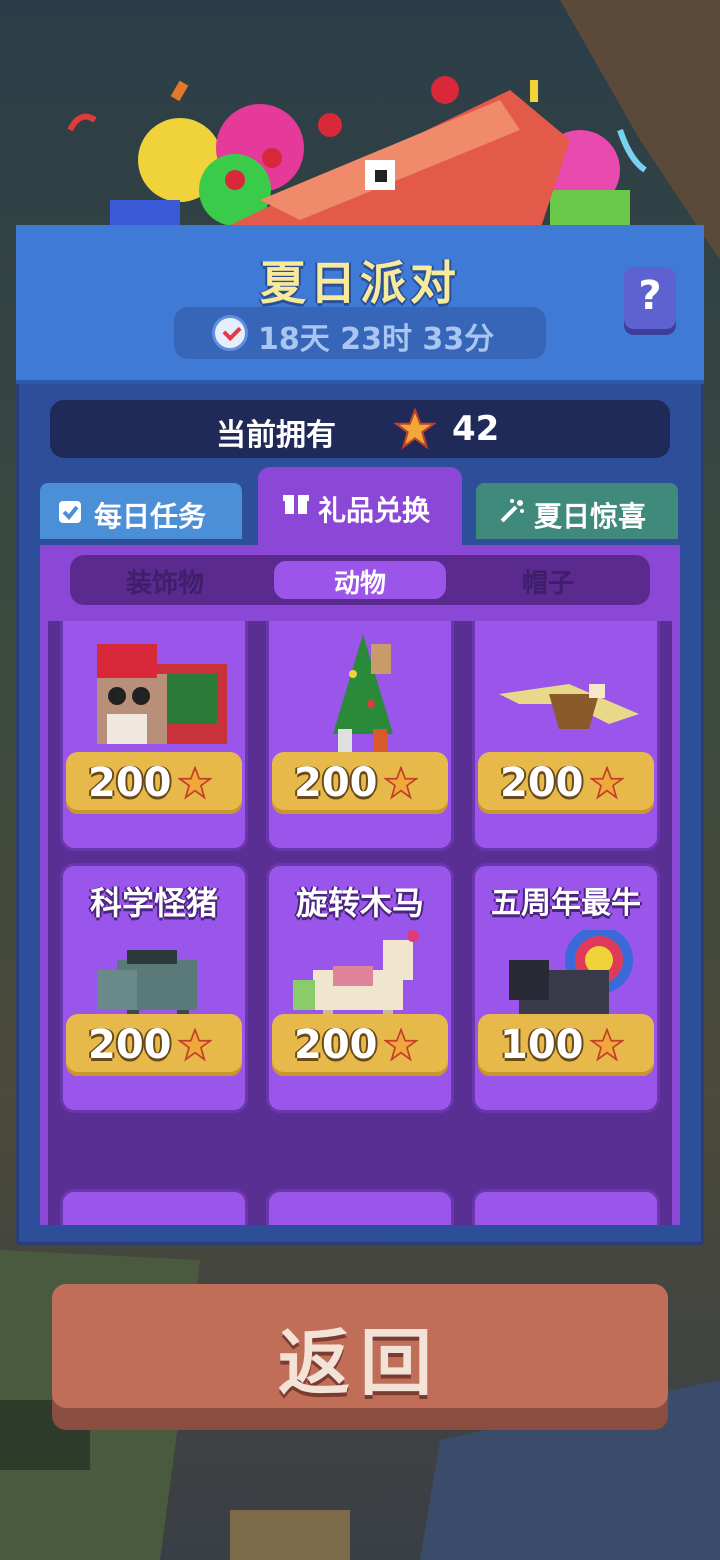 The width and height of the screenshot is (720, 1560). Describe the element at coordinates (230, 333) in the screenshot. I see `clock-check-icon` at that location.